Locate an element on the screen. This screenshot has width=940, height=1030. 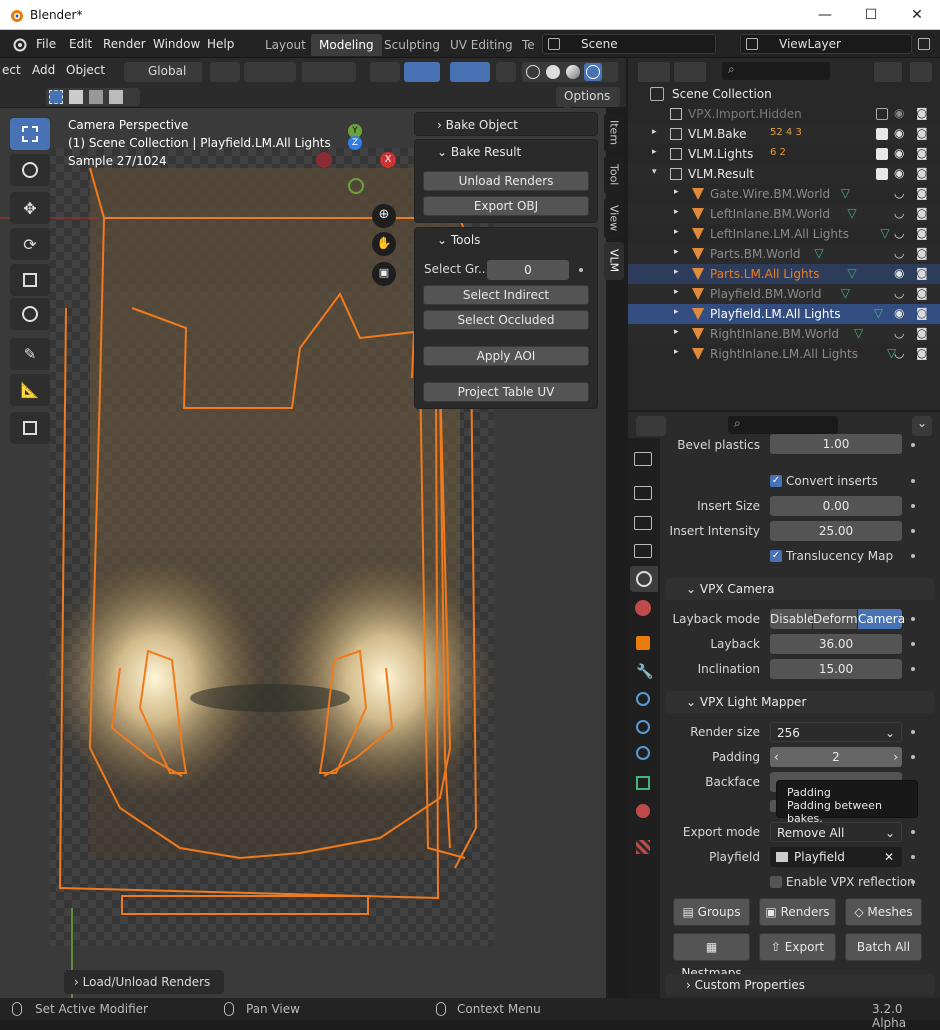
select-new-icon is located at coordinates (56, 97).